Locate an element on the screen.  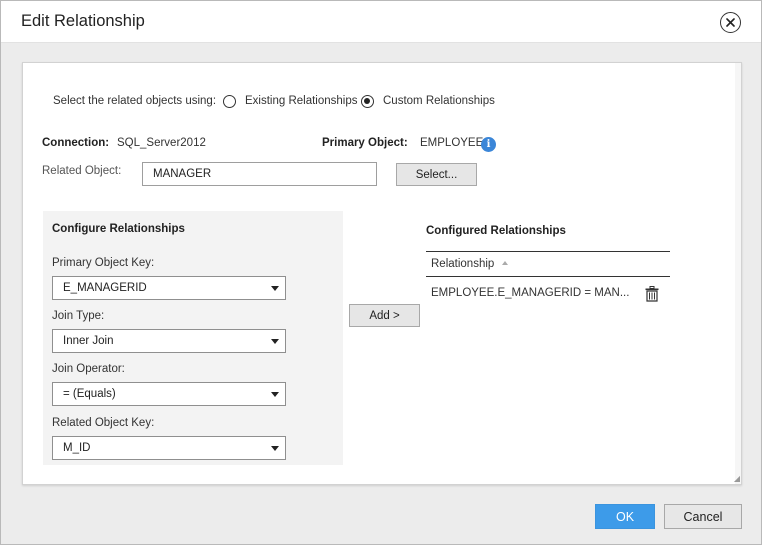
related-object-key-label: Related Object Key: is located at coordinates (103, 423).